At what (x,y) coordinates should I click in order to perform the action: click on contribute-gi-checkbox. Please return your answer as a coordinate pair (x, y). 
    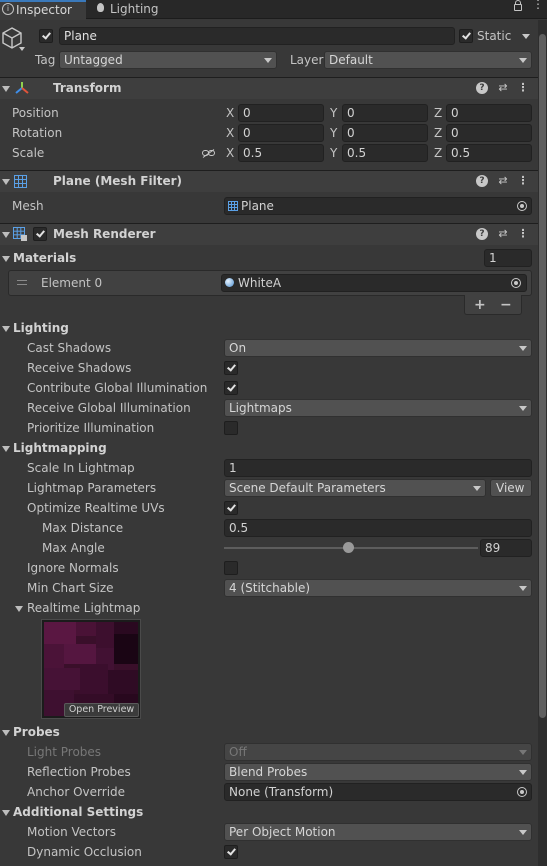
    Looking at the image, I should click on (231, 388).